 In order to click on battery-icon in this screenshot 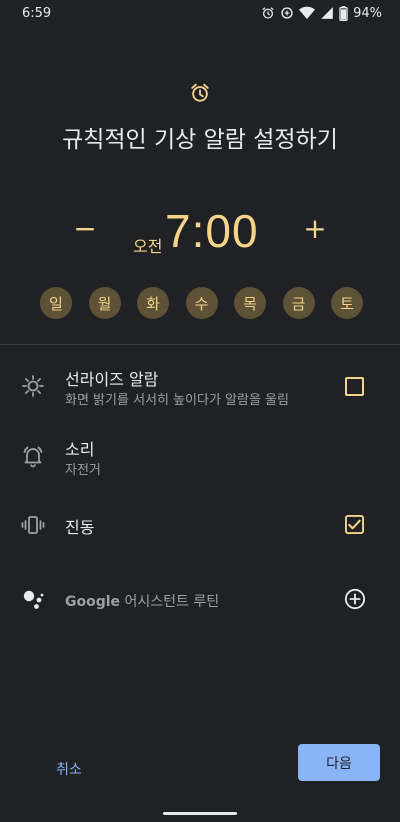, I will do `click(343, 13)`.